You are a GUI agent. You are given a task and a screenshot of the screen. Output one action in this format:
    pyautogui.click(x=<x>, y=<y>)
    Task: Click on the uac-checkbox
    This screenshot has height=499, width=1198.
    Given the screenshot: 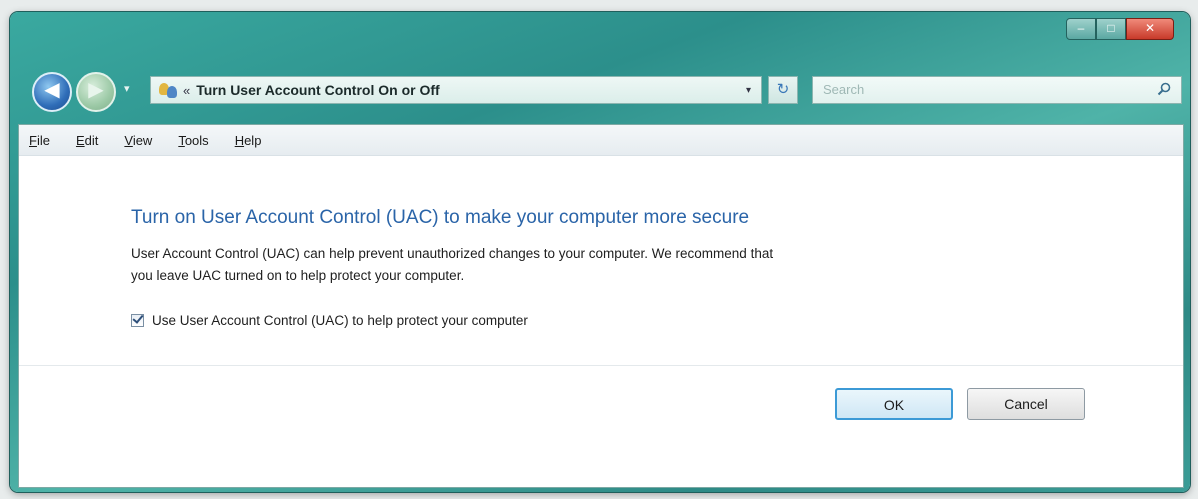 What is the action you would take?
    pyautogui.click(x=137, y=319)
    